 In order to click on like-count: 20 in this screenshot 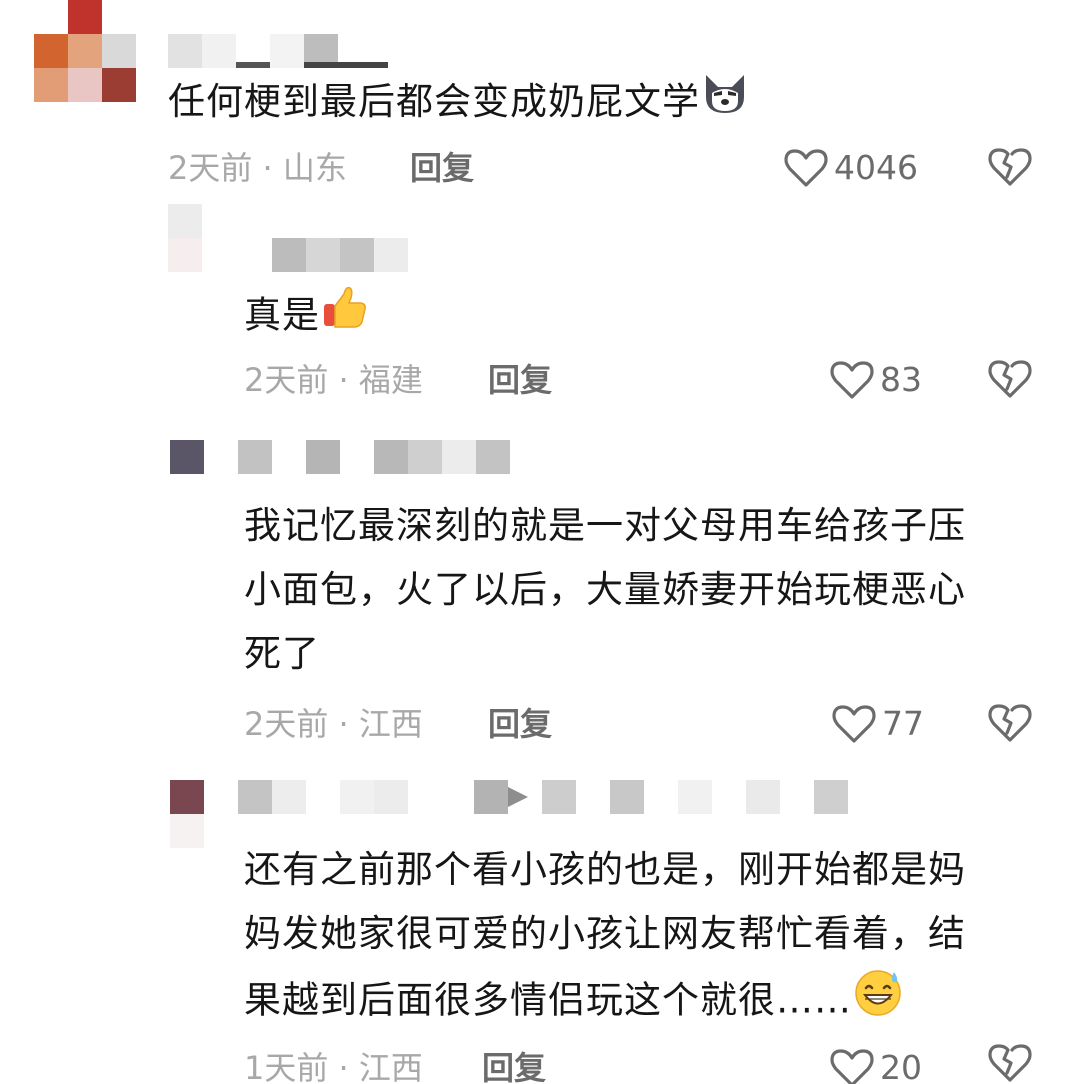, I will do `click(901, 1066)`.